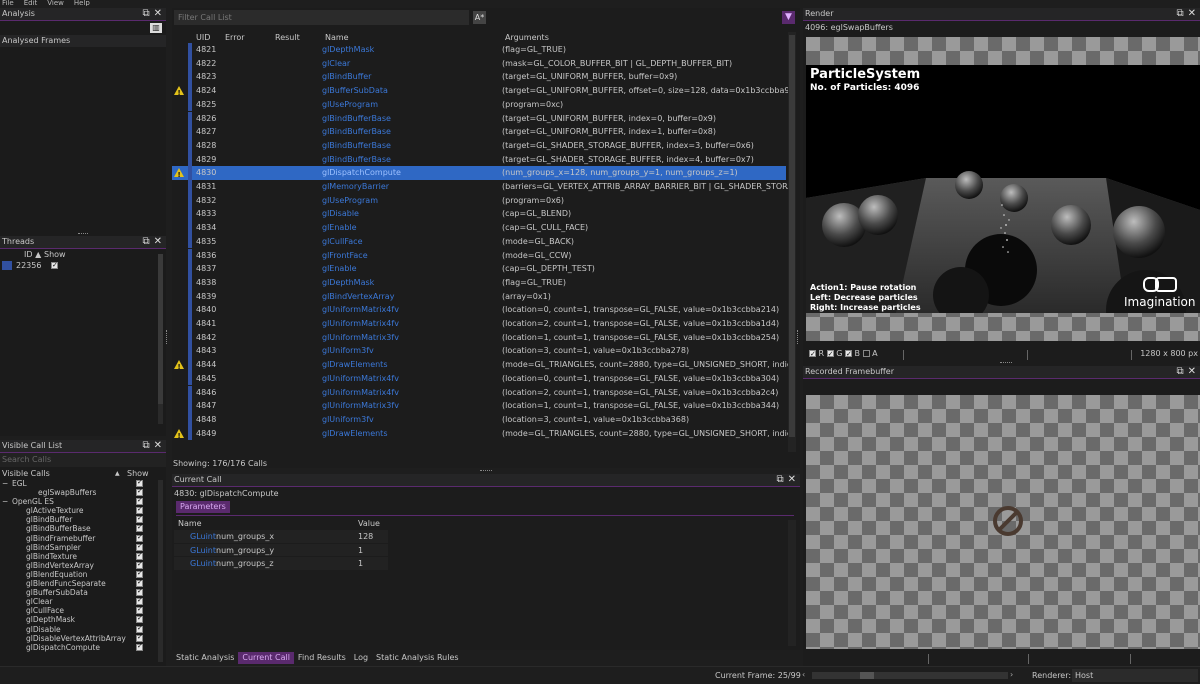 The image size is (1200, 684). I want to click on frame-next-icon: ›, so click(1011, 674).